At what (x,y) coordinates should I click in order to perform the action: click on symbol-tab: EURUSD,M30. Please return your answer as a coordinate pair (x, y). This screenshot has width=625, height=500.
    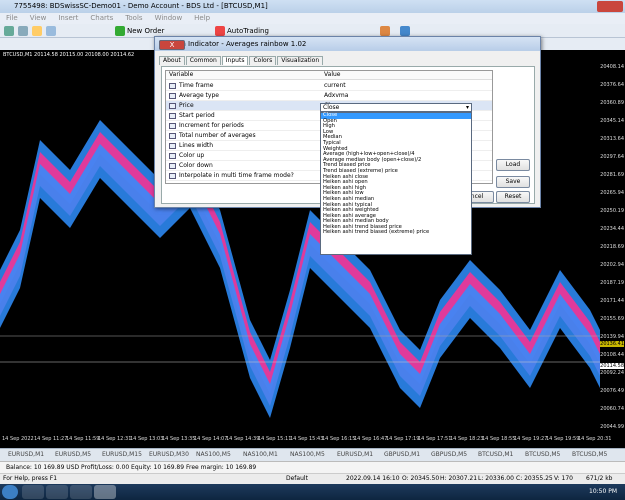
    Looking at the image, I should click on (169, 454).